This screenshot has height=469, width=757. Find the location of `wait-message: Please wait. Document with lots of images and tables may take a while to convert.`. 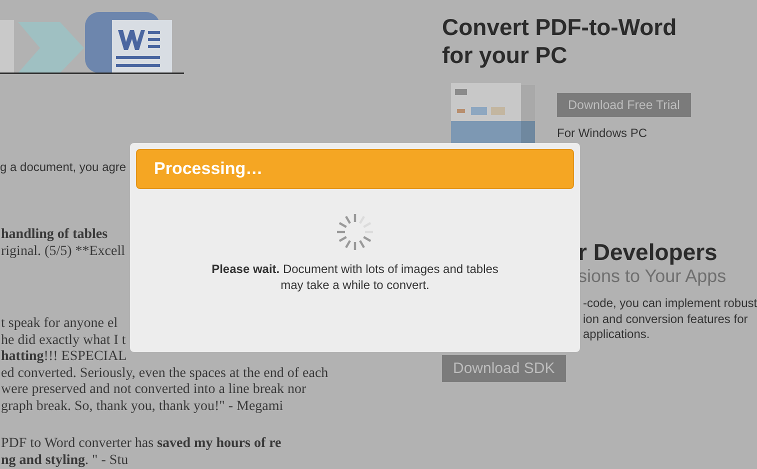

wait-message: Please wait. Document with lots of images and tables may take a while to convert. is located at coordinates (355, 277).